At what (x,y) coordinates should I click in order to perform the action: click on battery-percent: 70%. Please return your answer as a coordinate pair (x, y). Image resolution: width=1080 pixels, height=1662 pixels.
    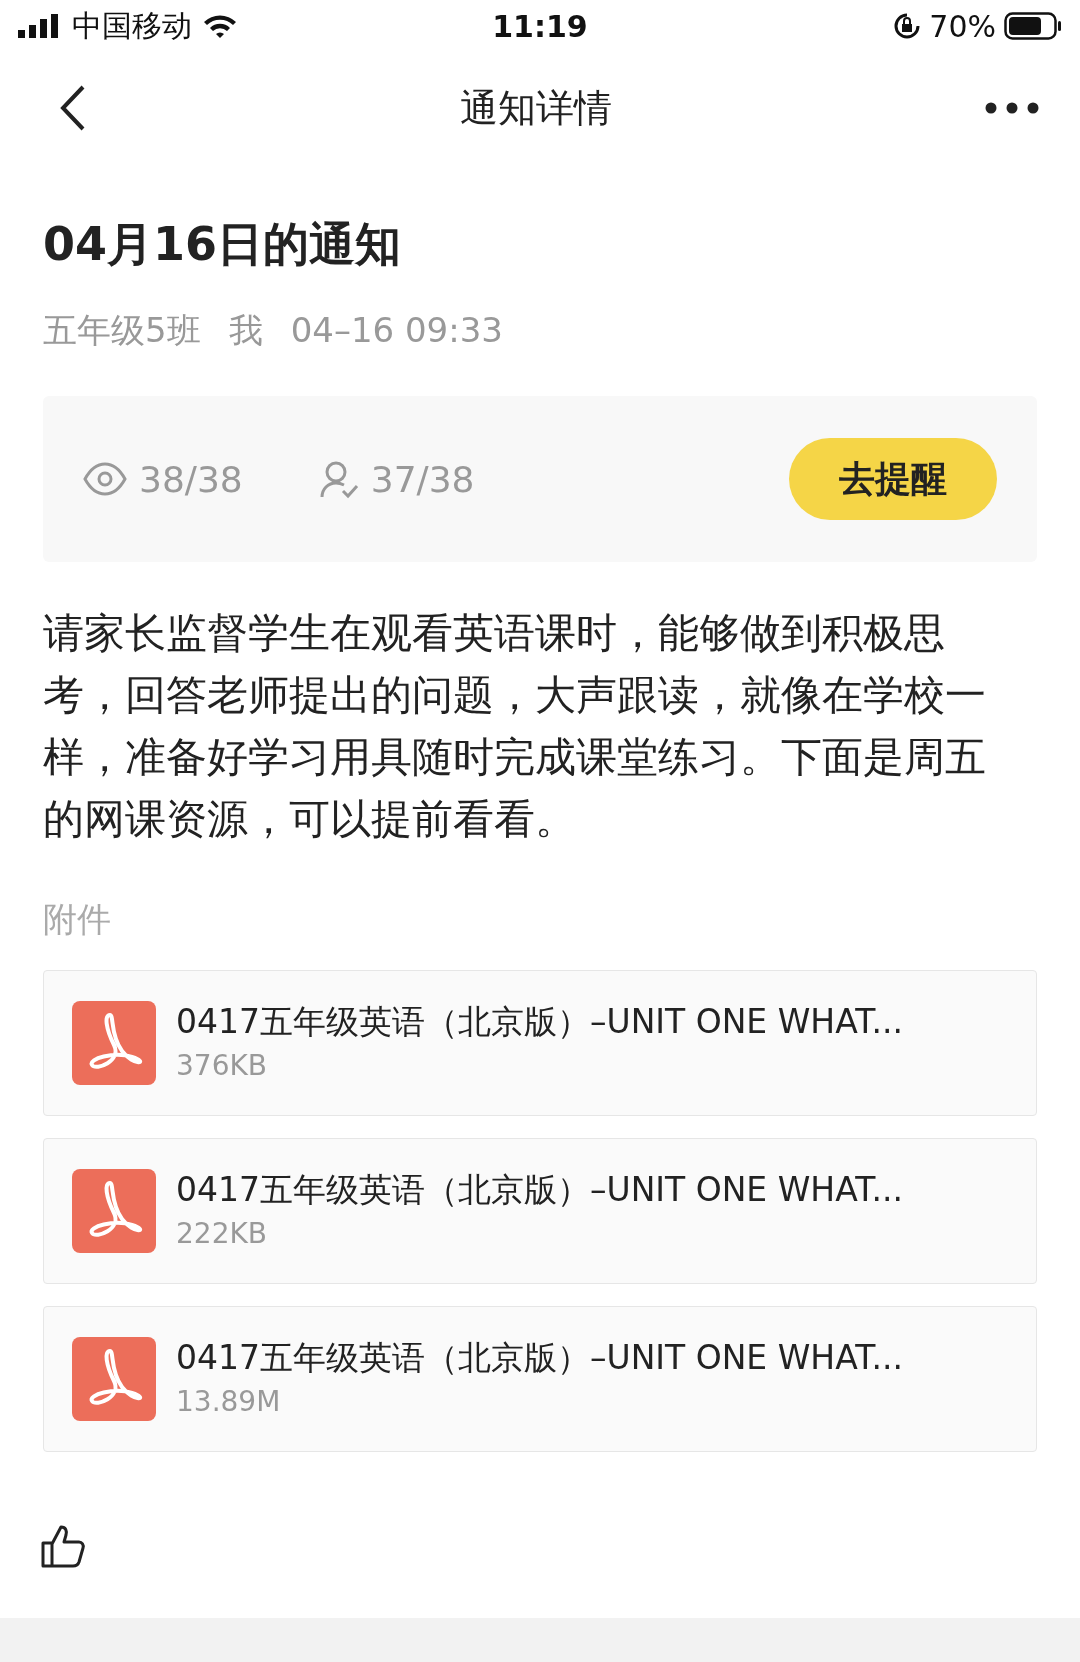
    Looking at the image, I should click on (962, 26).